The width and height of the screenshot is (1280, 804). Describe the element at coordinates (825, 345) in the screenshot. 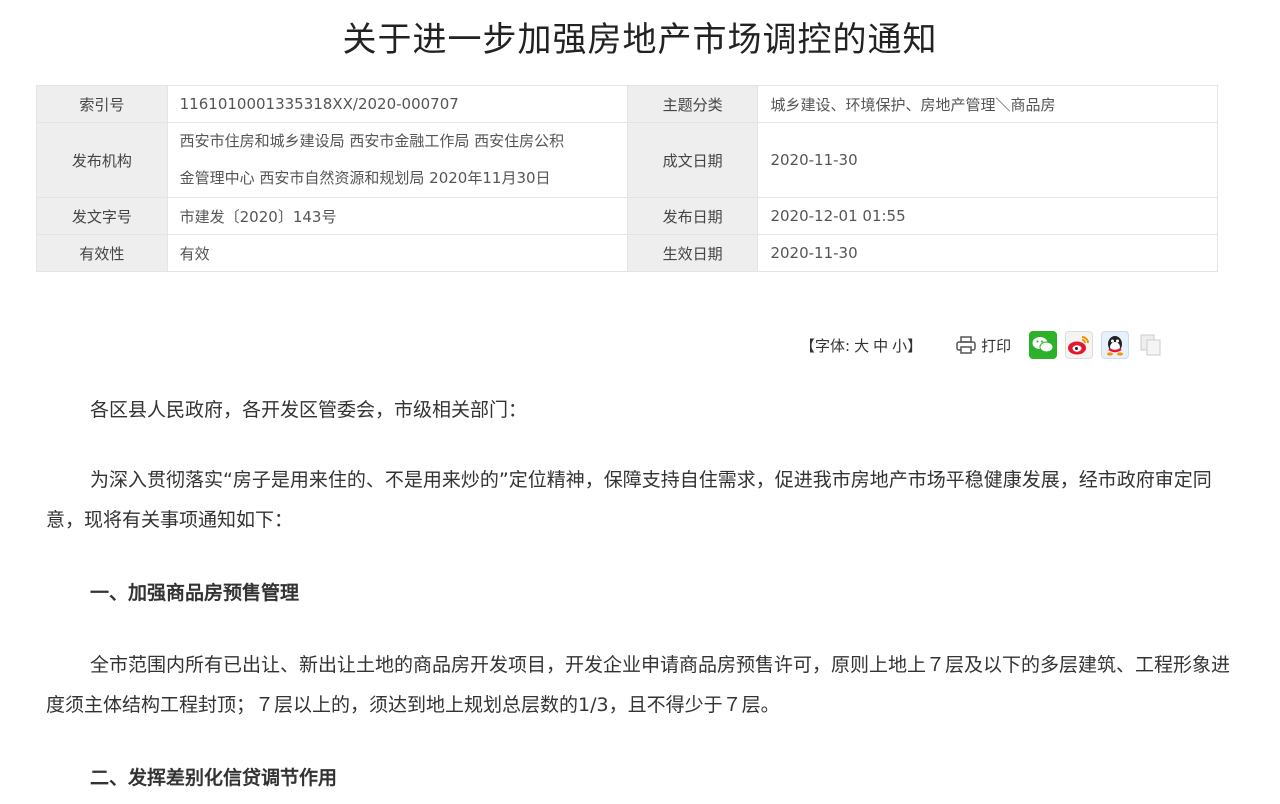

I see `font-size-label: 【字体:` at that location.